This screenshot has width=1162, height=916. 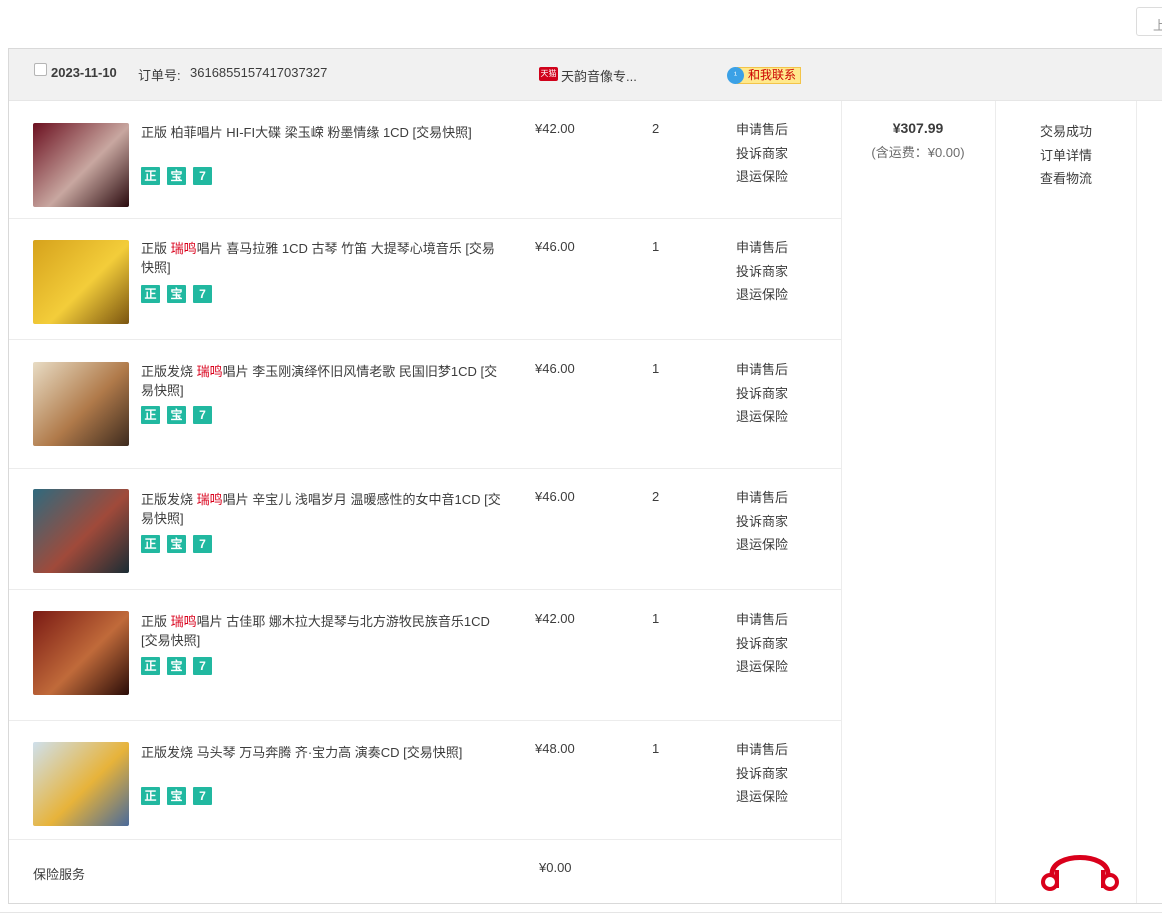 What do you see at coordinates (40, 69) in the screenshot?
I see `order-select-checkbox` at bounding box center [40, 69].